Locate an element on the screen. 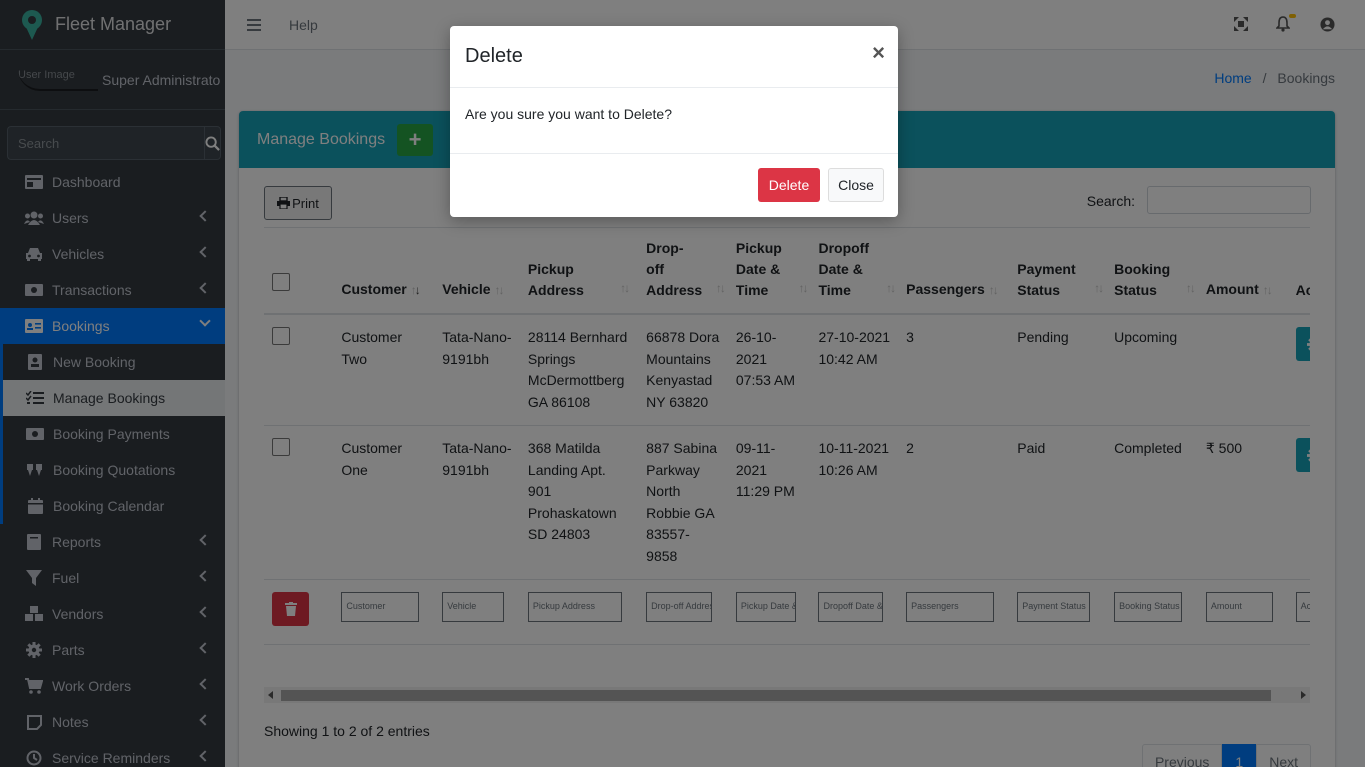 The height and width of the screenshot is (767, 1365). modal-footer: Delete Close is located at coordinates (674, 185).